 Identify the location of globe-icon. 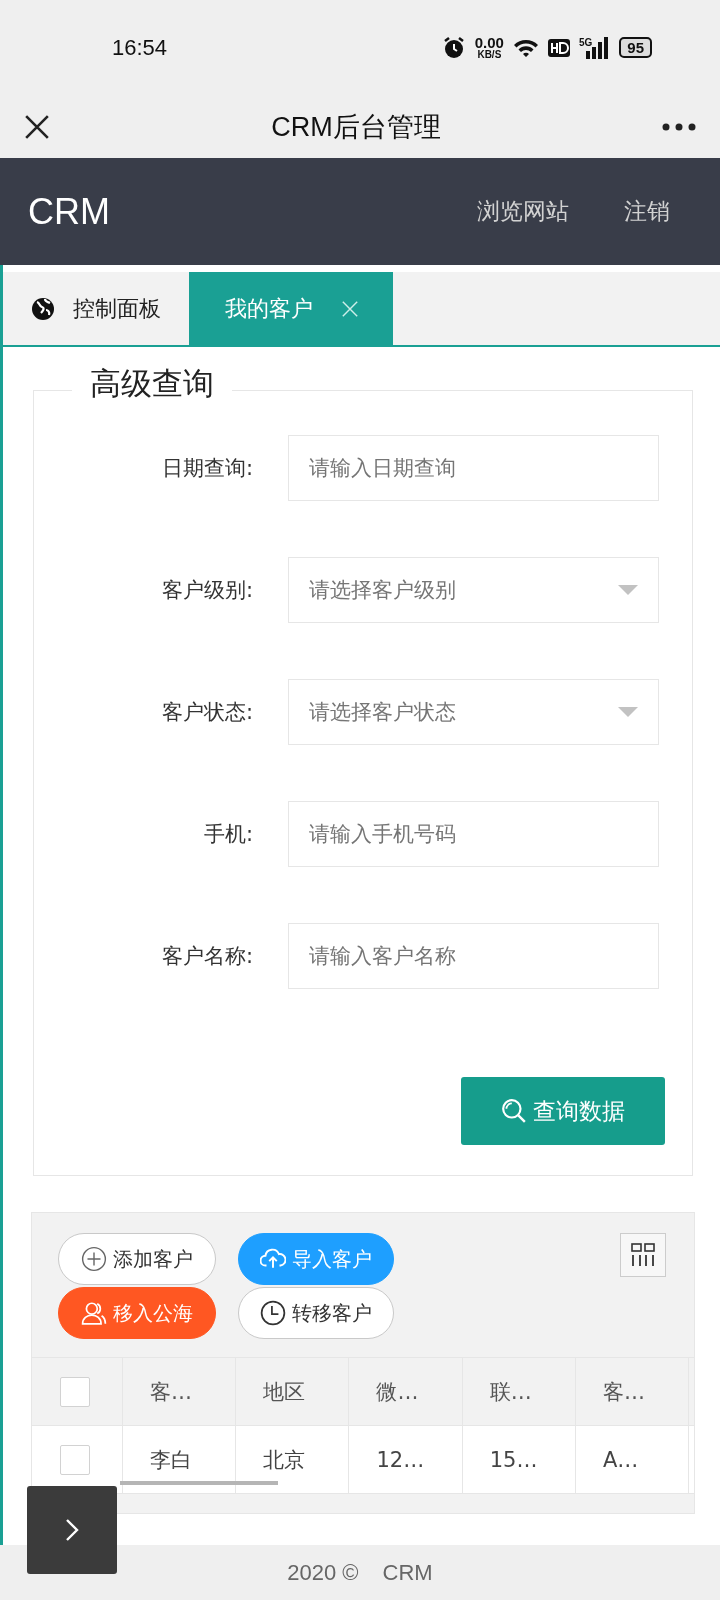
(43, 308).